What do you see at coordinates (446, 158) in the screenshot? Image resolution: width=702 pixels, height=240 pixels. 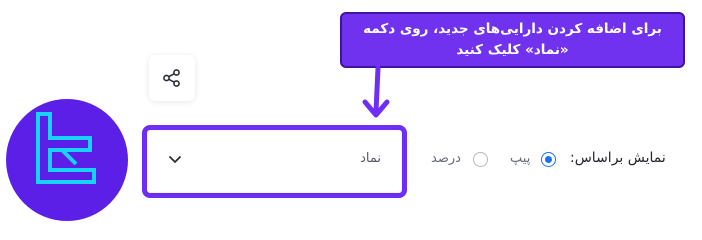 I see `radio-label-percent: درصد` at bounding box center [446, 158].